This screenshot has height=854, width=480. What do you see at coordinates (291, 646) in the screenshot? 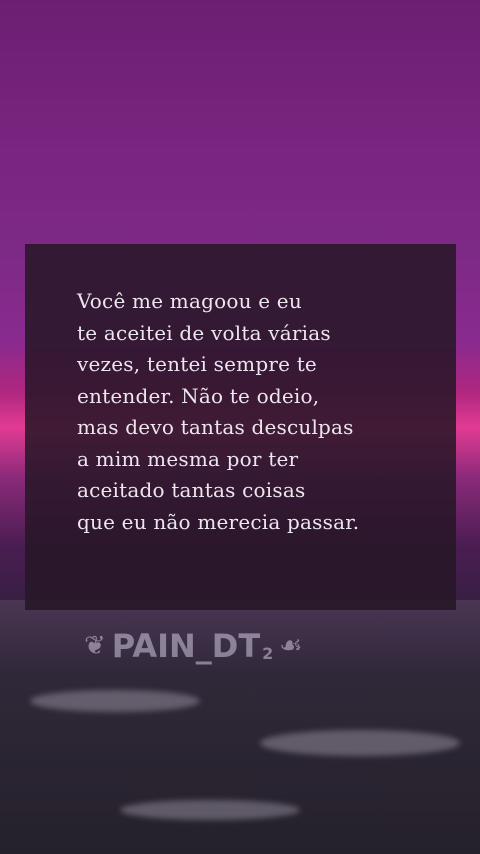
I see `floral-ornament-icon: ☙` at bounding box center [291, 646].